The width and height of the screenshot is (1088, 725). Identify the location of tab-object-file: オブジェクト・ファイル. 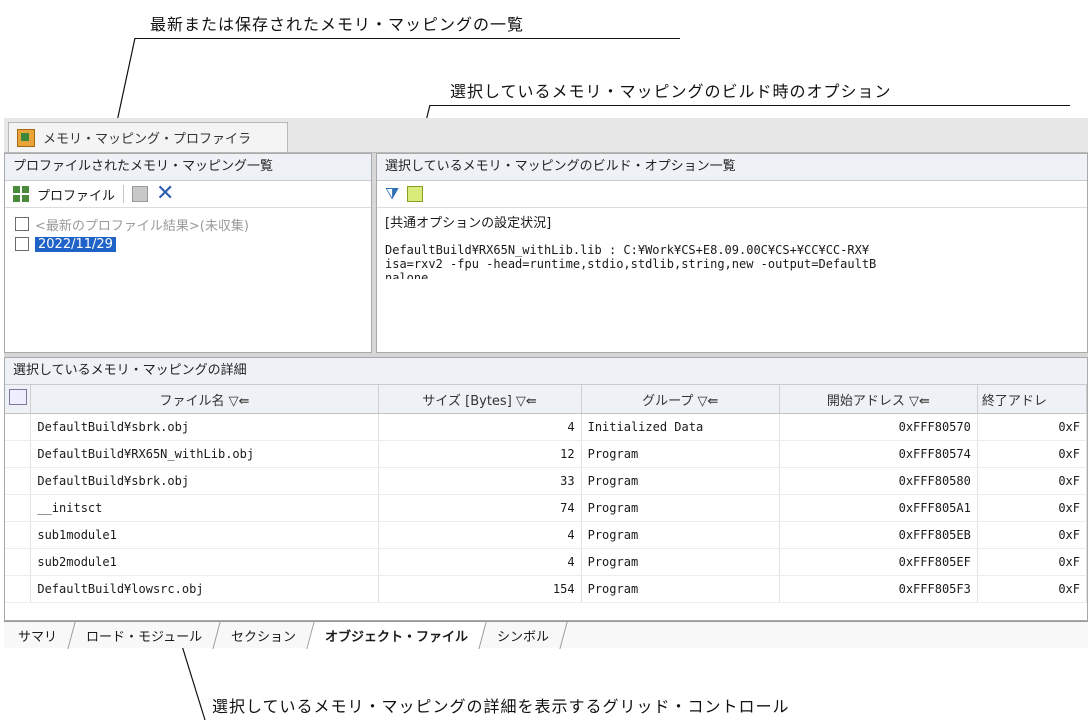
(397, 635).